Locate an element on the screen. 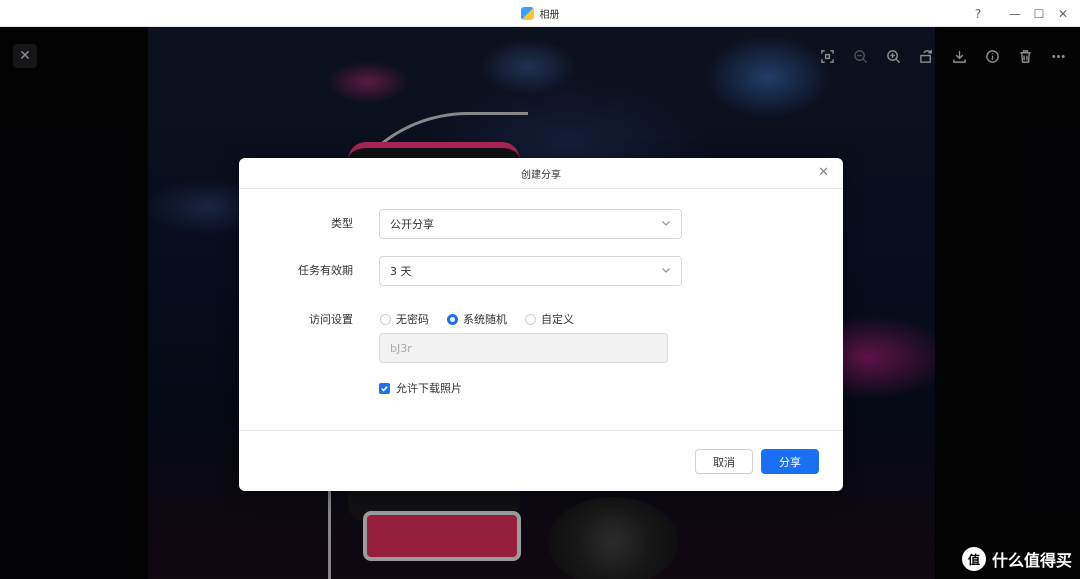  expiry-select: 3 天 is located at coordinates (530, 271).